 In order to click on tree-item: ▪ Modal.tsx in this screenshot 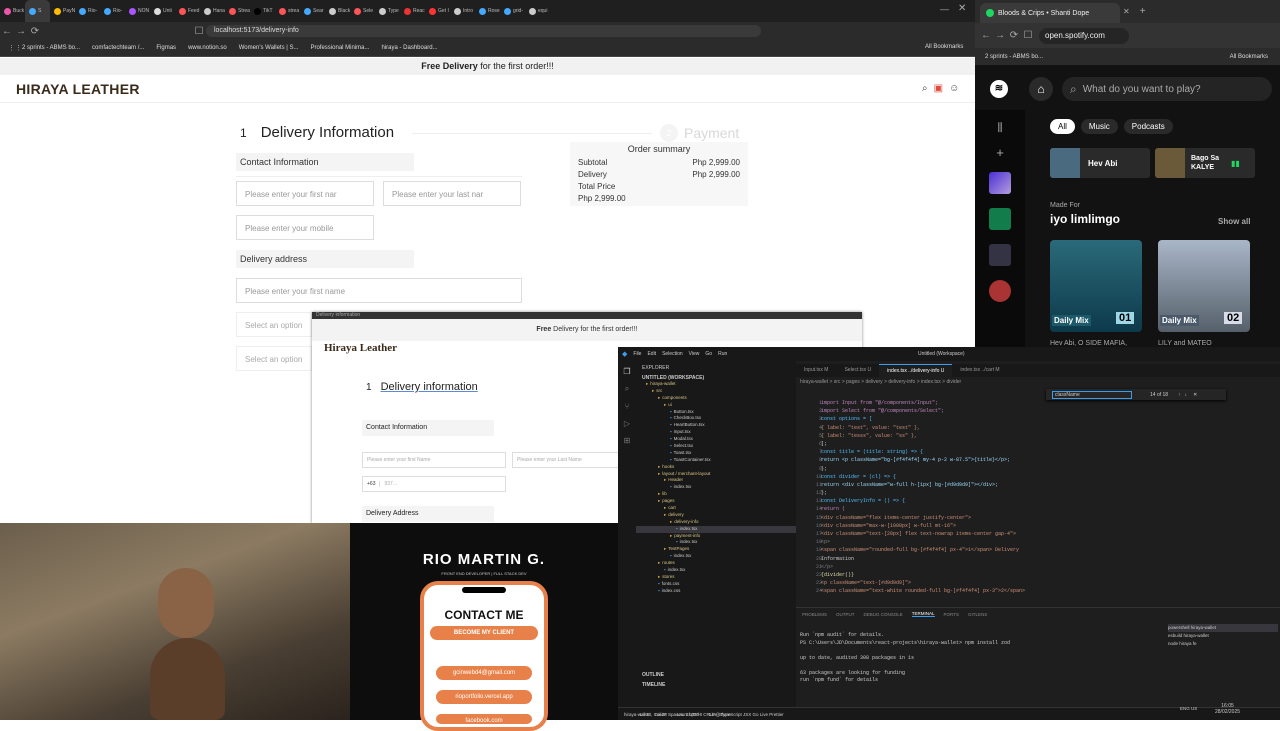, I will do `click(716, 439)`.